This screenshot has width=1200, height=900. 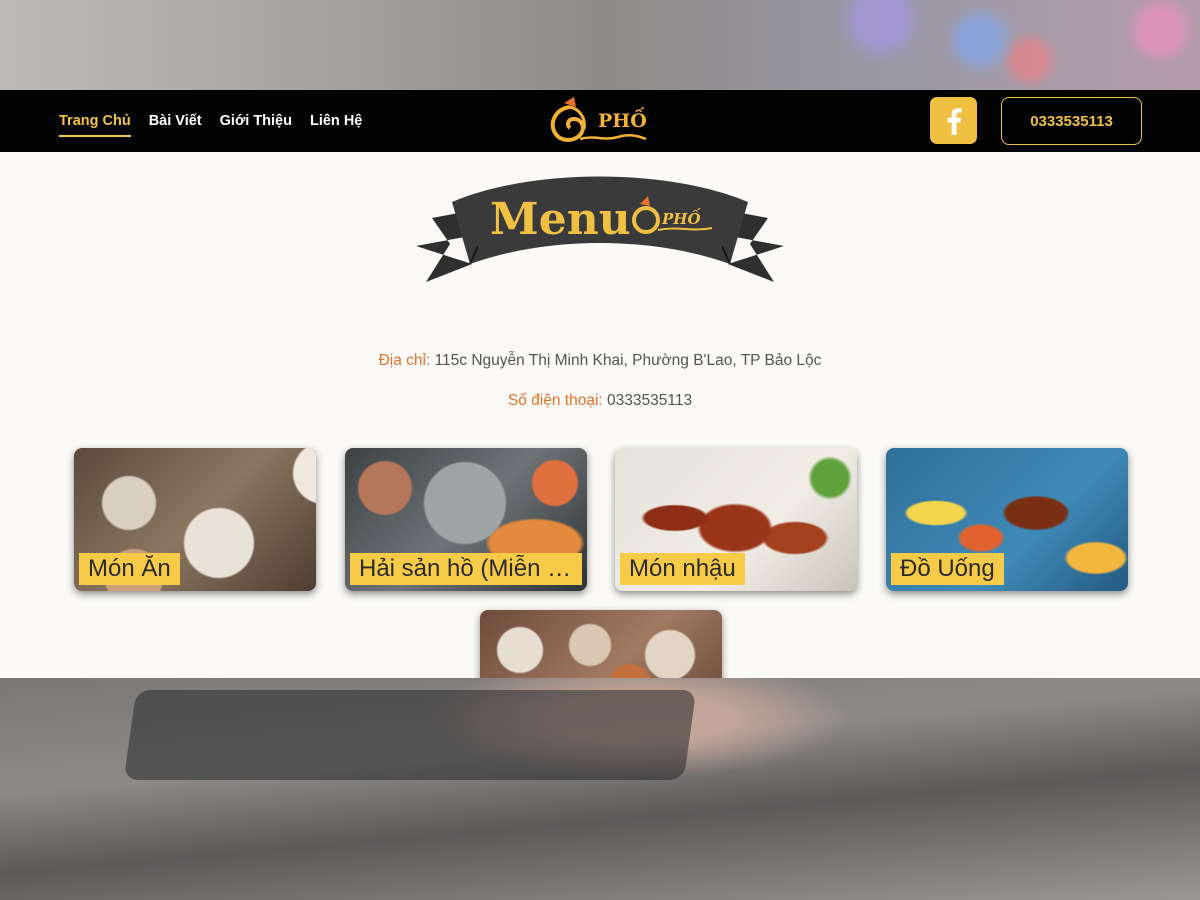 I want to click on category-card-hai-san: Hải sản hồ (Miễn phí chế biến), so click(x=466, y=519).